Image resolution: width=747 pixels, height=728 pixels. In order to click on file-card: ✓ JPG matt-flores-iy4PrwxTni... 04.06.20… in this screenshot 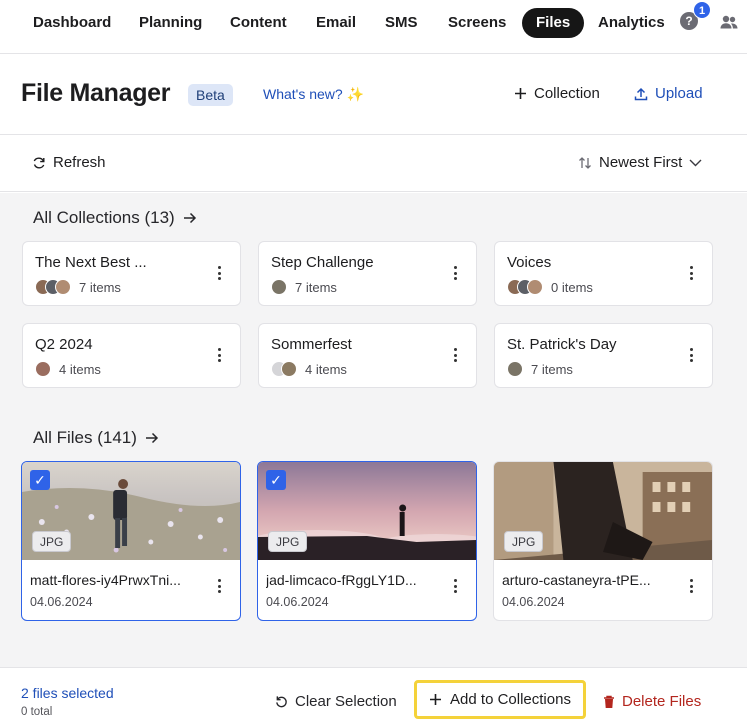, I will do `click(131, 541)`.